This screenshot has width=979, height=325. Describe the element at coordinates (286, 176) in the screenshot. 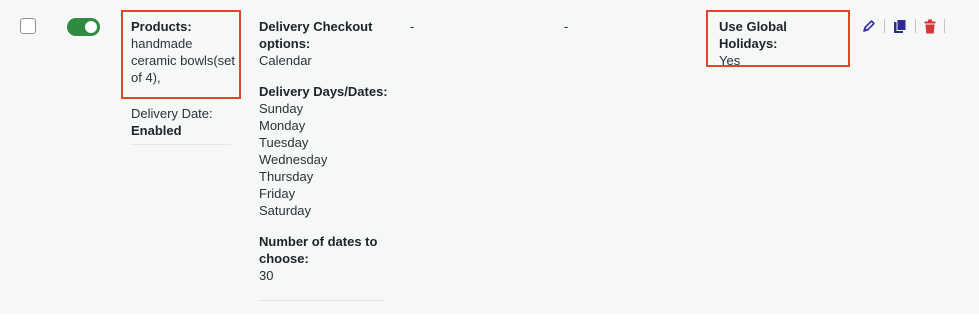

I see `day-item: Thursday` at that location.